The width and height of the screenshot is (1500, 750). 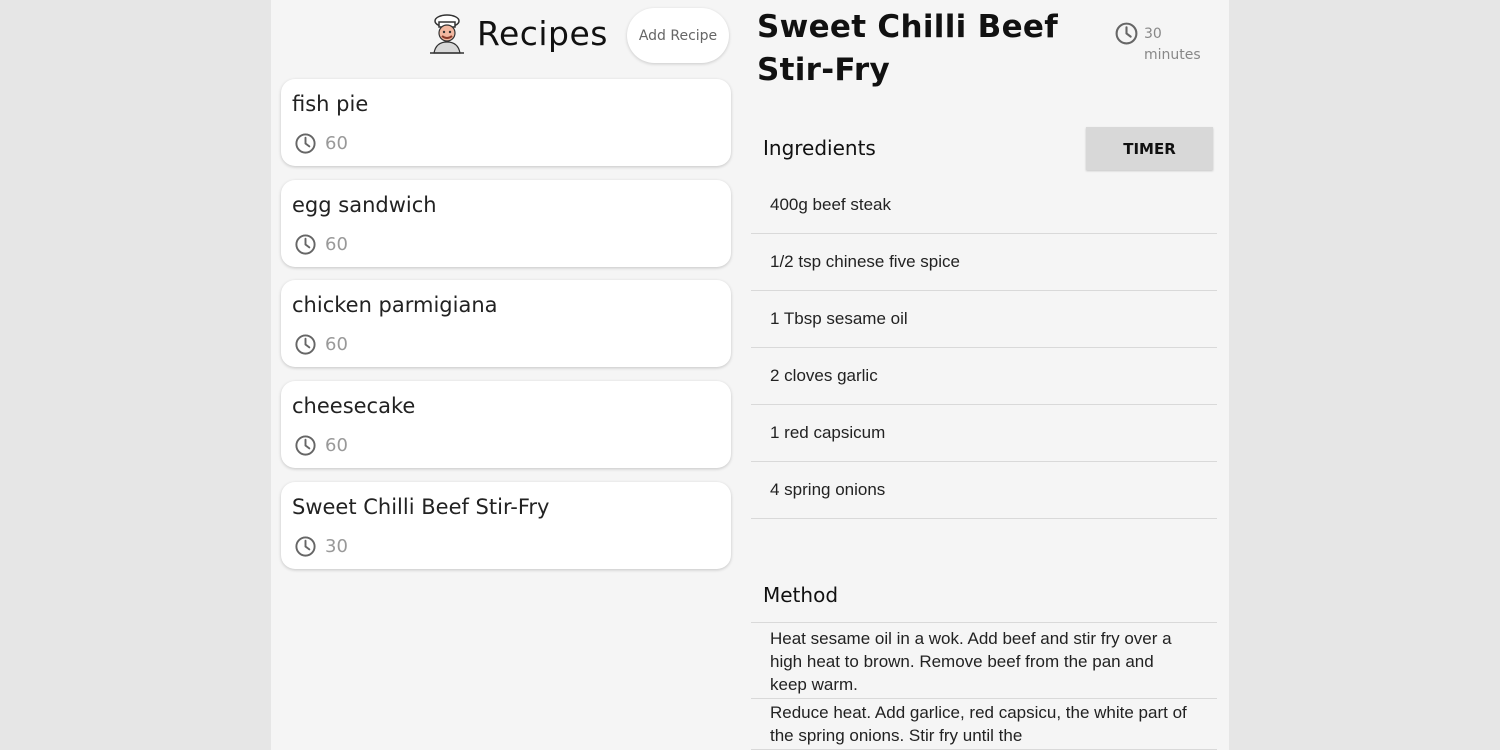 I want to click on recipe-detail-time: 30 minutes, so click(x=1179, y=45).